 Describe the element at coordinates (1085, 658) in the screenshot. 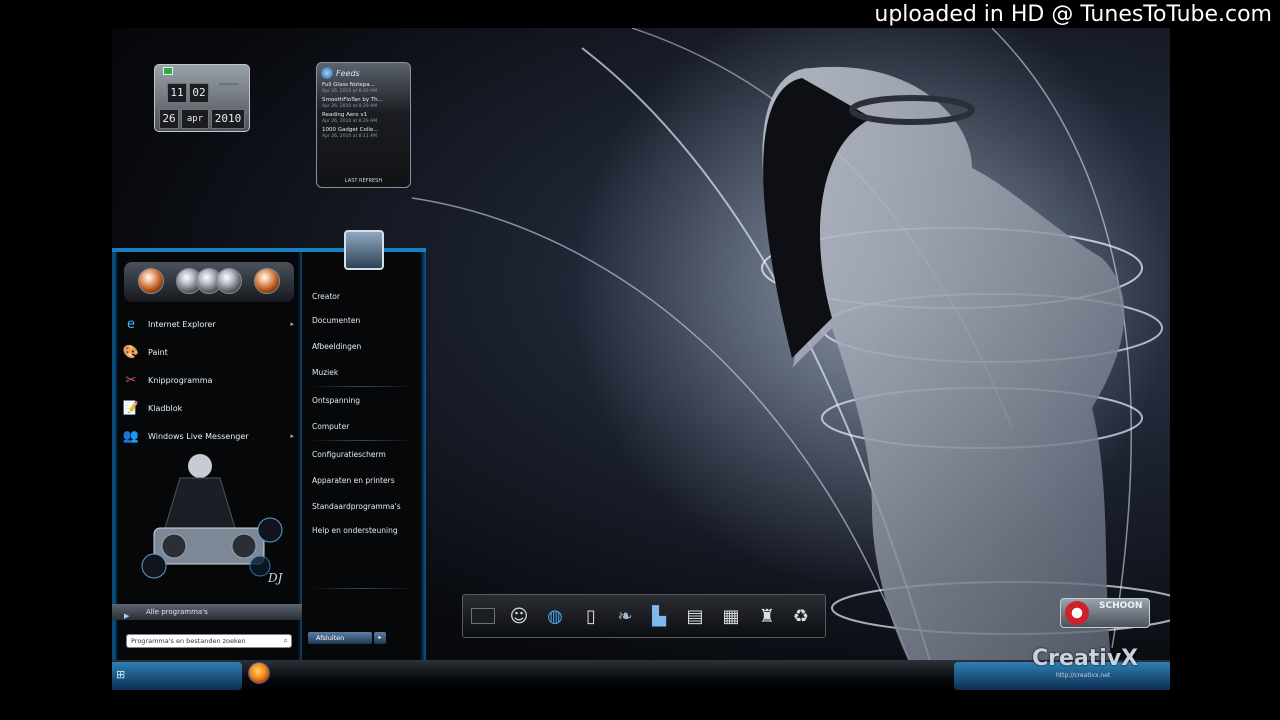

I see `brand-logo-text: CreativX` at that location.